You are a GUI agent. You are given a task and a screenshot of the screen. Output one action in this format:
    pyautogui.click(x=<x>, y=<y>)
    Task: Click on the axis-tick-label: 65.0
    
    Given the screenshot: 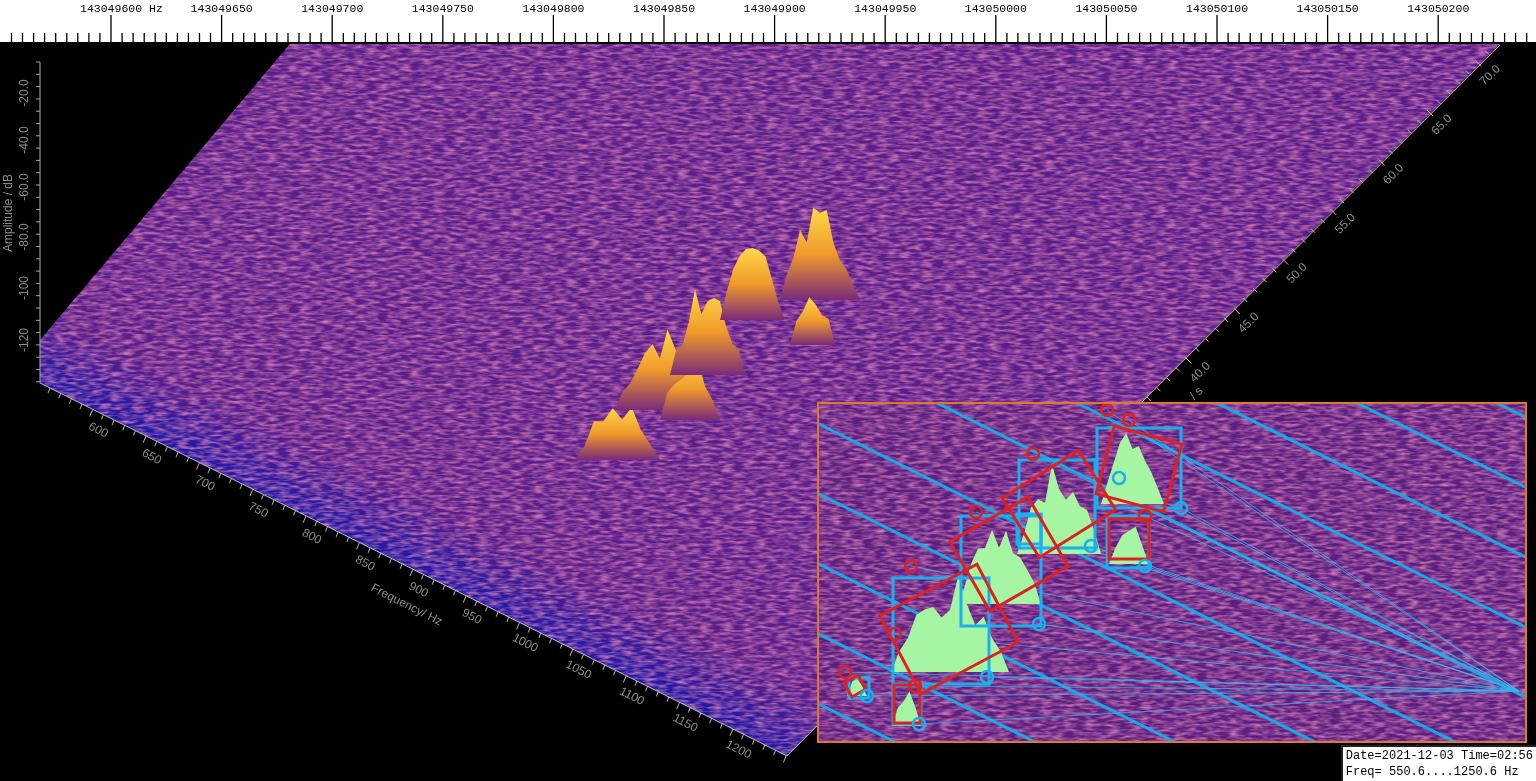 What is the action you would take?
    pyautogui.click(x=1441, y=124)
    